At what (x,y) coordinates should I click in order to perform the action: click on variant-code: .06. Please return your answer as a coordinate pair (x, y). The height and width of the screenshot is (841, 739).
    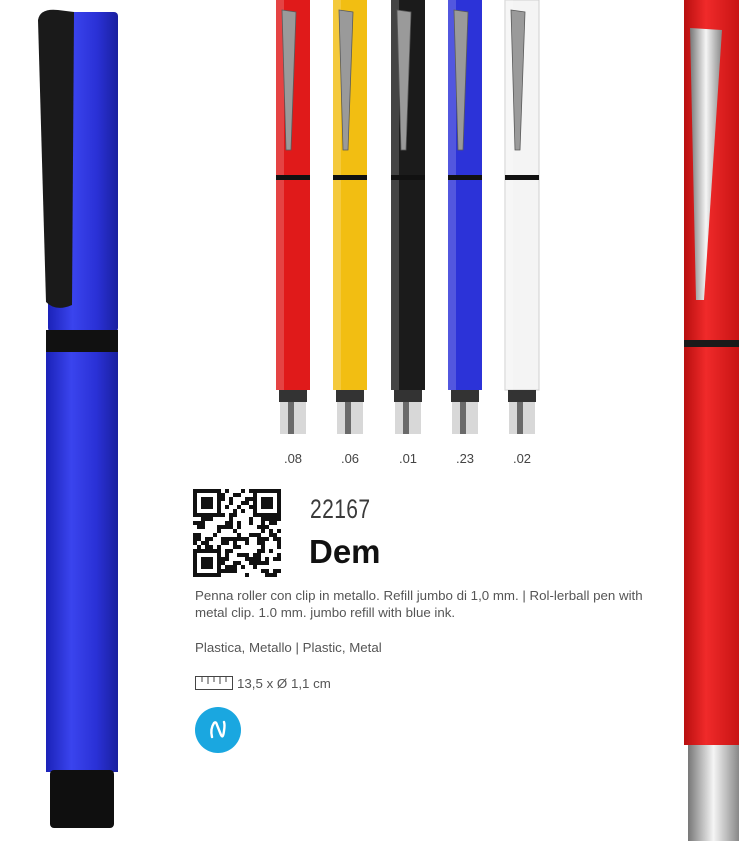
    Looking at the image, I should click on (350, 458).